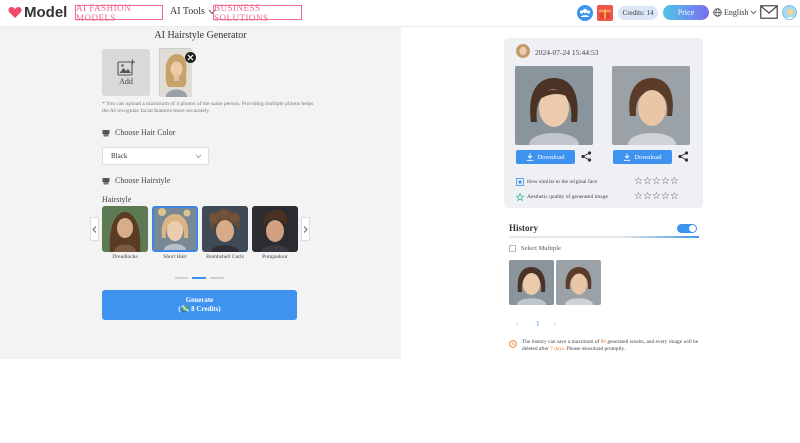  Describe the element at coordinates (275, 257) in the screenshot. I see `hairstyle-name: Pompadour` at that location.